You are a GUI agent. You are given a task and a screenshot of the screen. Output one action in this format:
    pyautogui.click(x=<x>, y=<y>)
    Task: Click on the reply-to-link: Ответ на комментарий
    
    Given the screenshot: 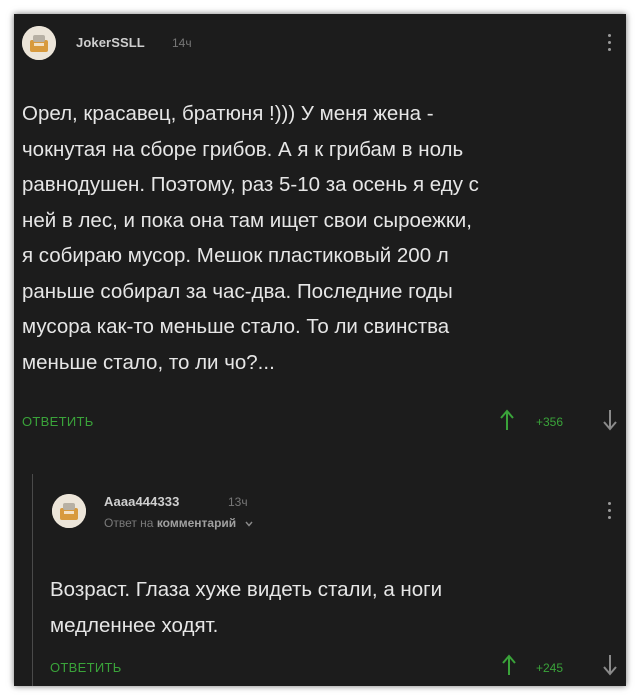 What is the action you would take?
    pyautogui.click(x=178, y=523)
    